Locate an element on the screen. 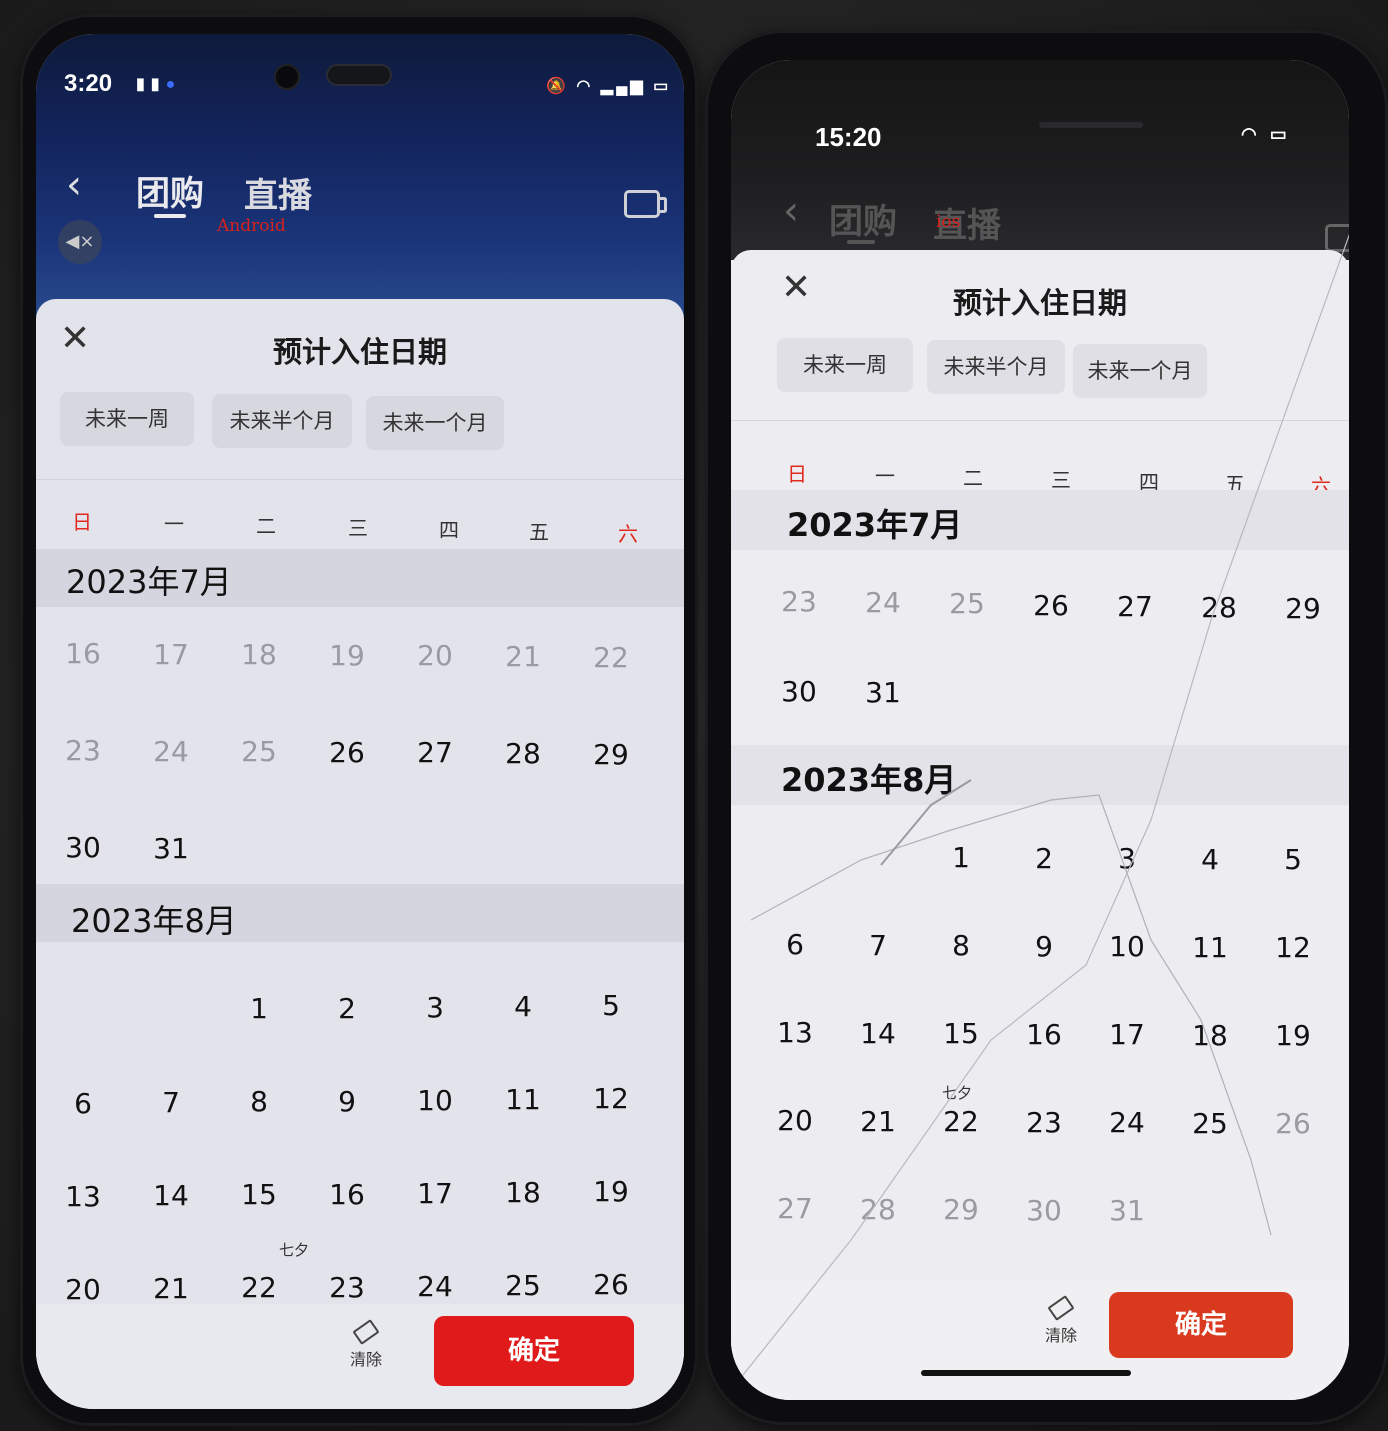 The width and height of the screenshot is (1388, 1431). festival-label: 七夕 is located at coordinates (293, 1250).